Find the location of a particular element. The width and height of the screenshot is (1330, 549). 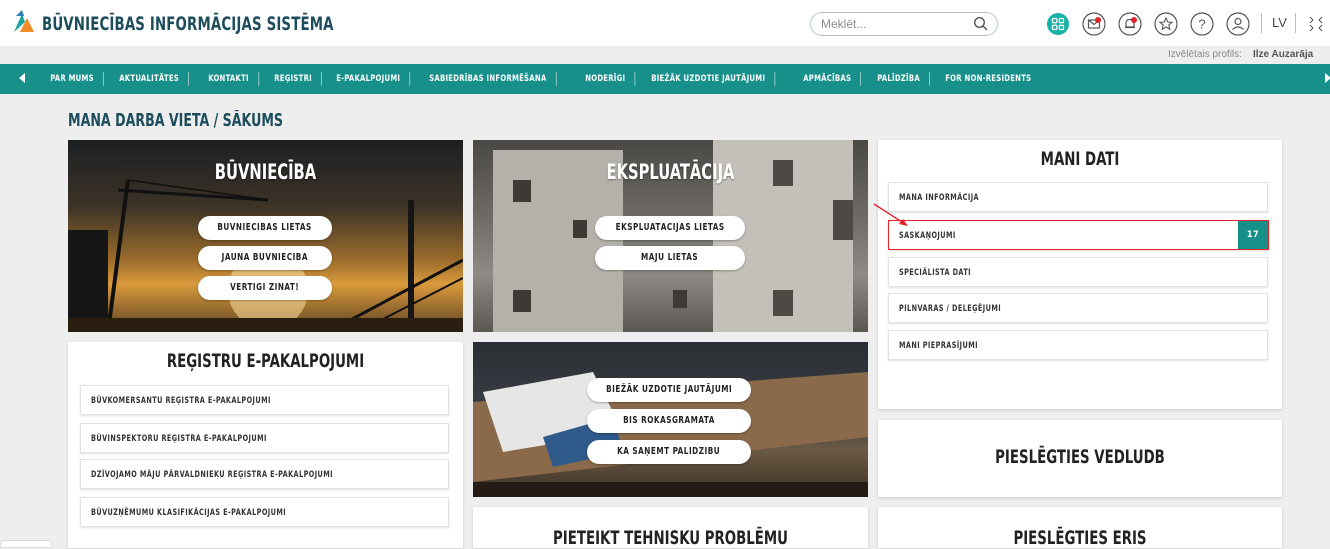

nav-item-palidziba: PALĪDZĪBA is located at coordinates (899, 79).